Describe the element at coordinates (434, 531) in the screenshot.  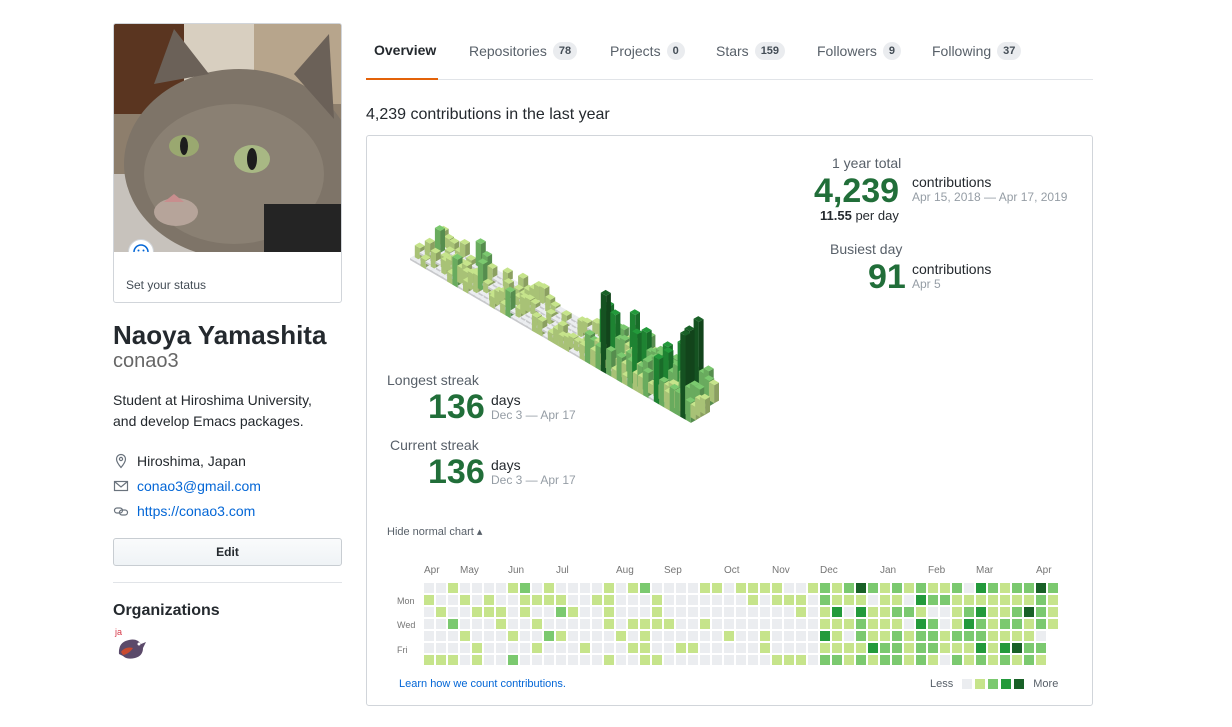
I see `hide-normal-chart-toggle: Hide normal chart ▴` at that location.